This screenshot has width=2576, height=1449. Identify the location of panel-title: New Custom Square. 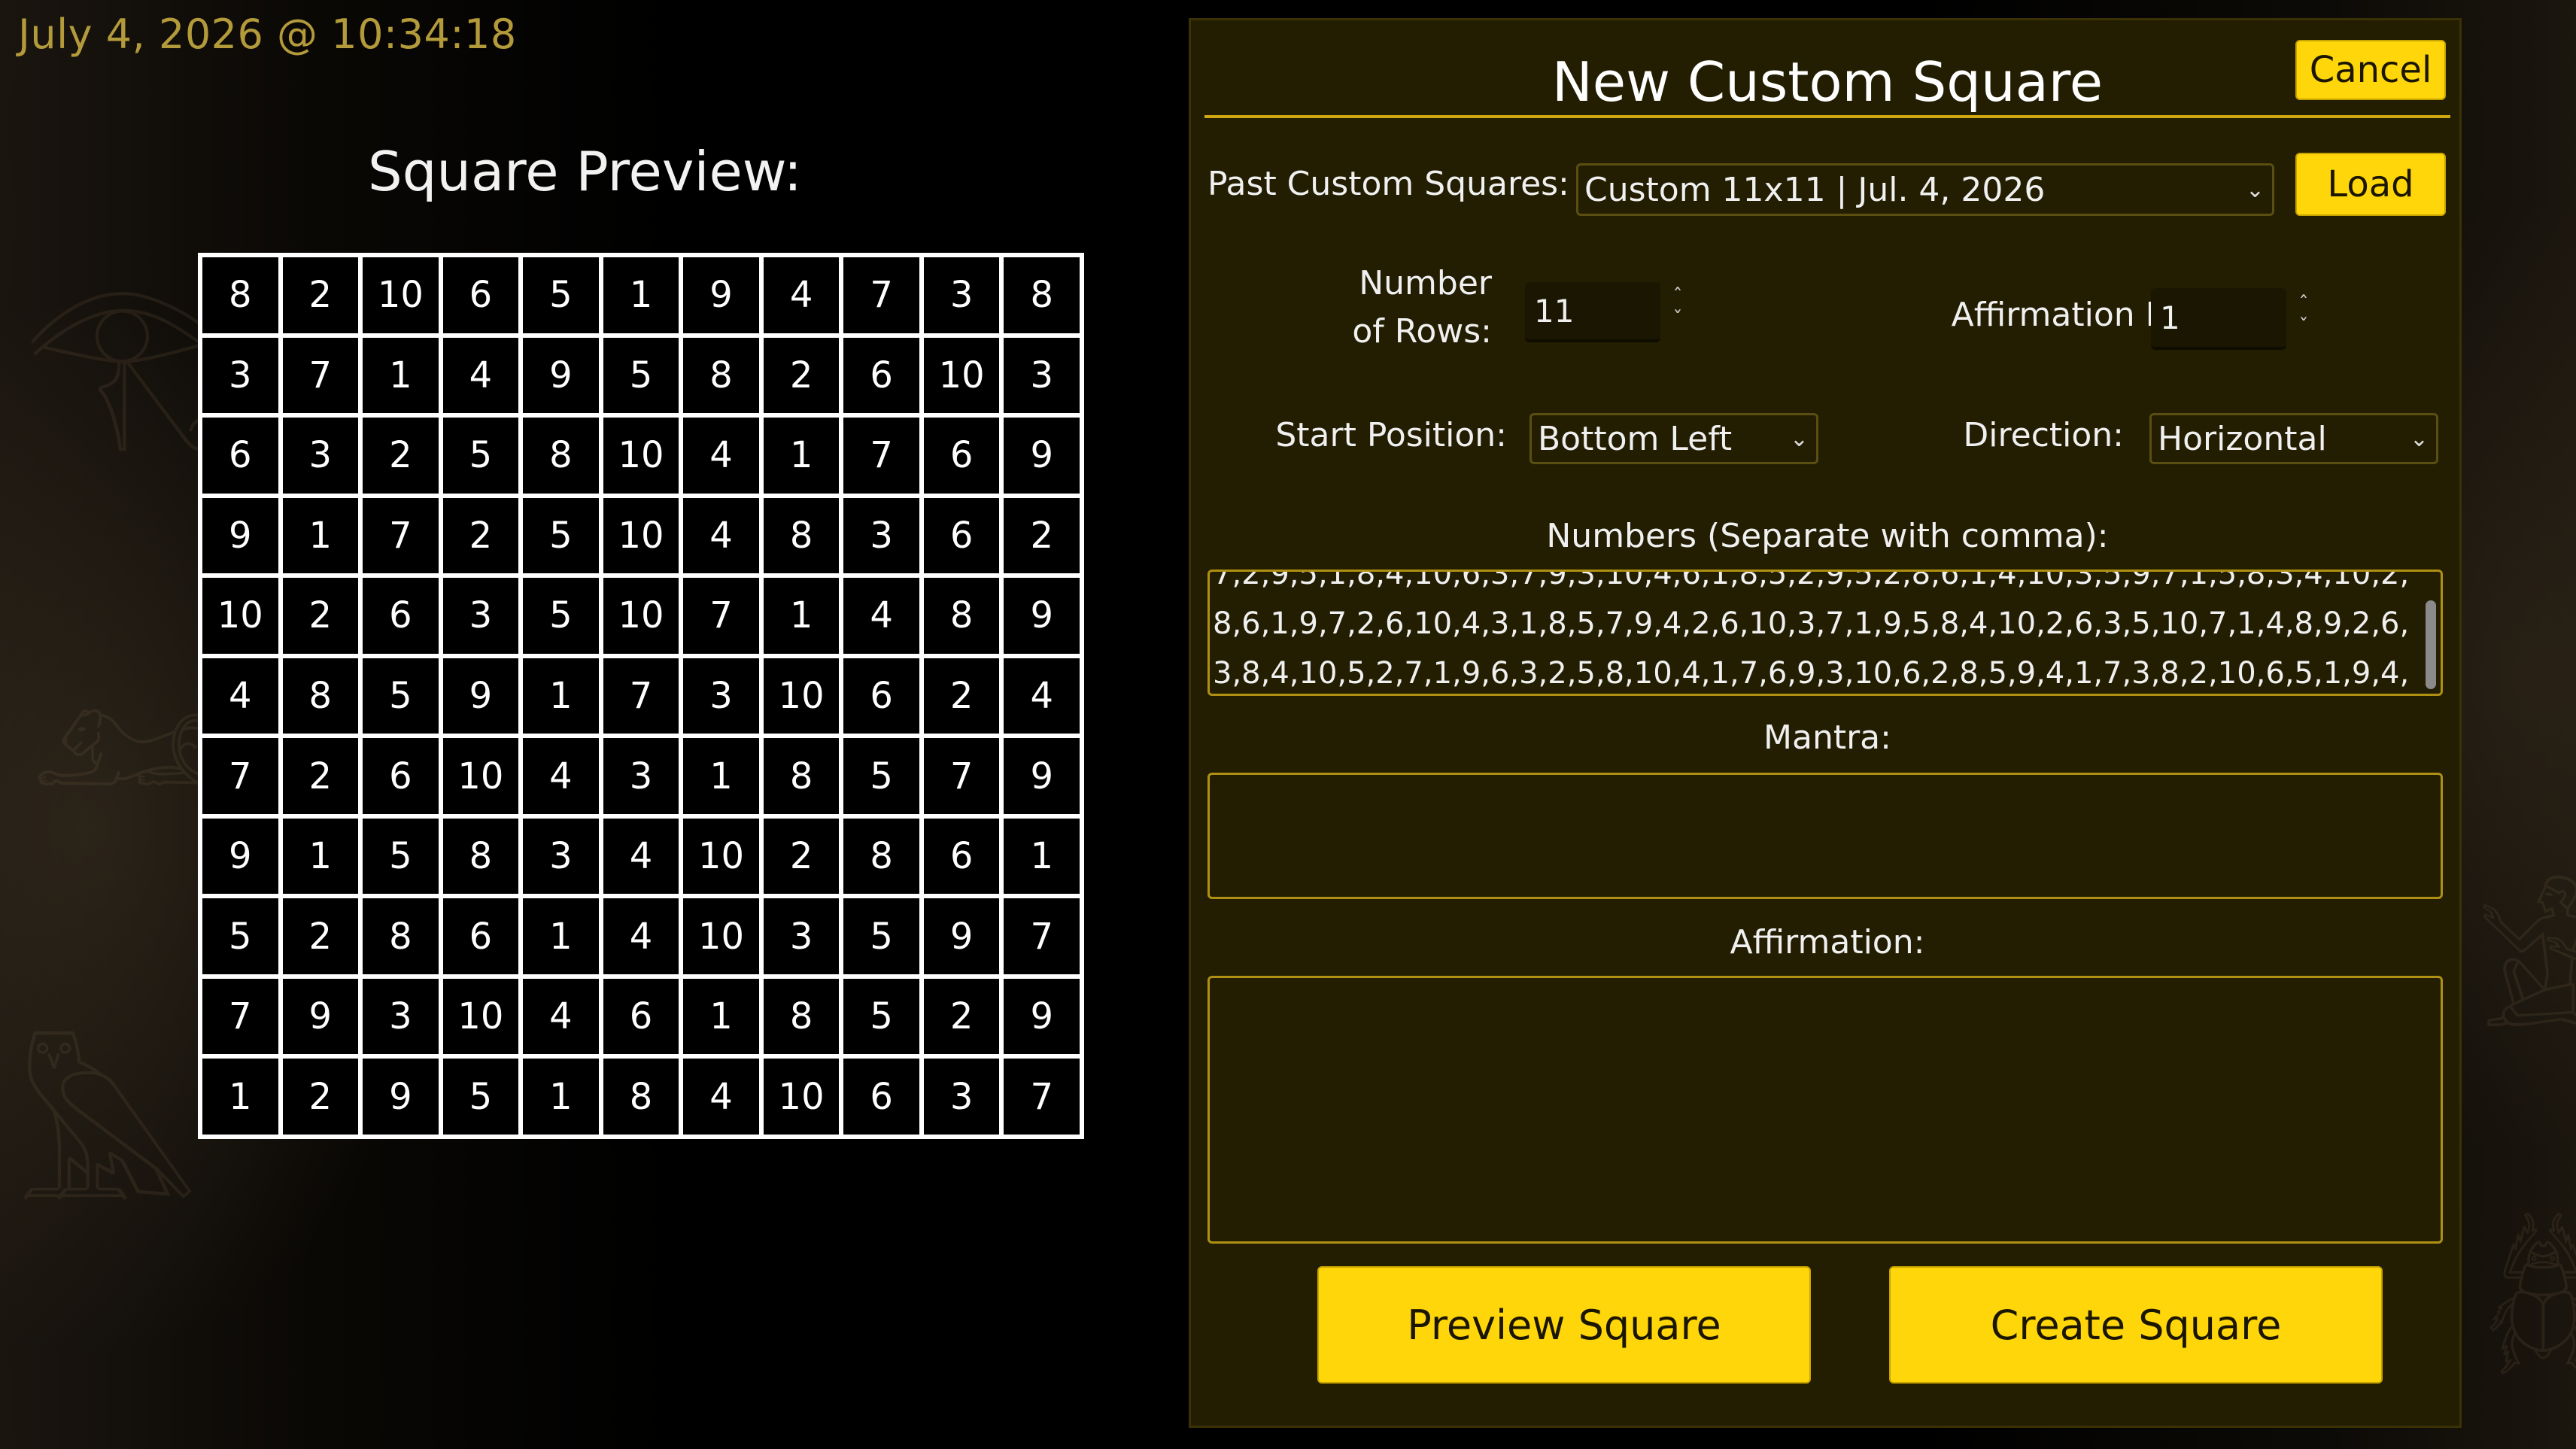
(1828, 82).